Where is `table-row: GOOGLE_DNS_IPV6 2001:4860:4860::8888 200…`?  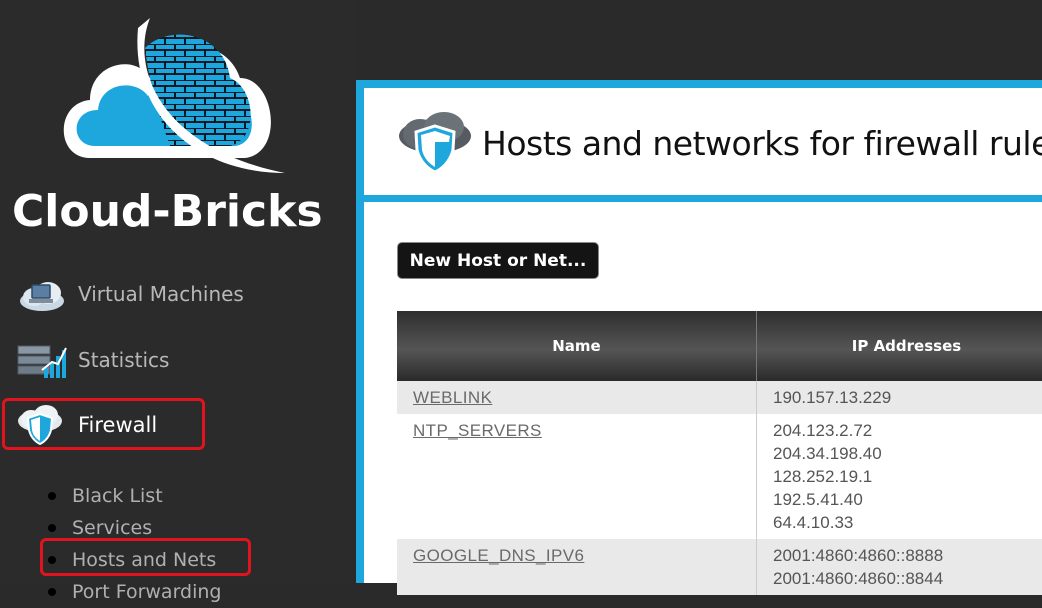 table-row: GOOGLE_DNS_IPV6 2001:4860:4860::8888 200… is located at coordinates (719, 567).